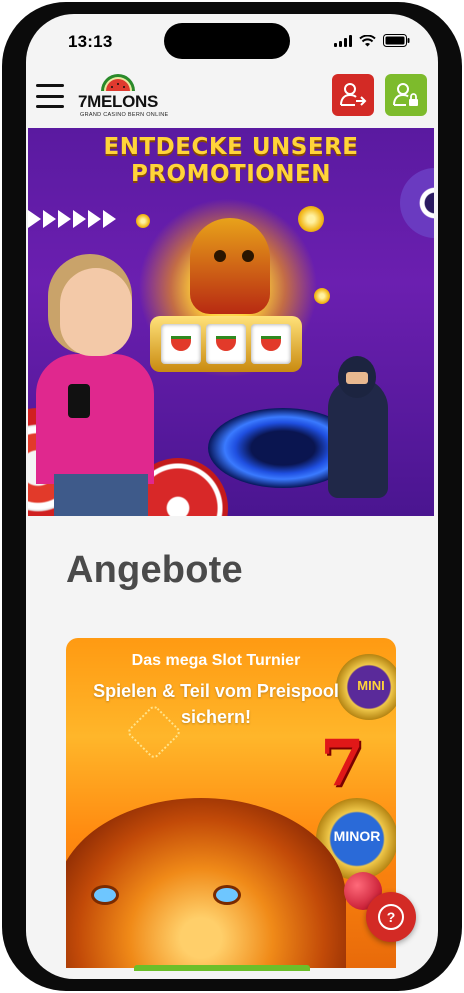  Describe the element at coordinates (101, 495) in the screenshot. I see `woman-jeans-image` at that location.